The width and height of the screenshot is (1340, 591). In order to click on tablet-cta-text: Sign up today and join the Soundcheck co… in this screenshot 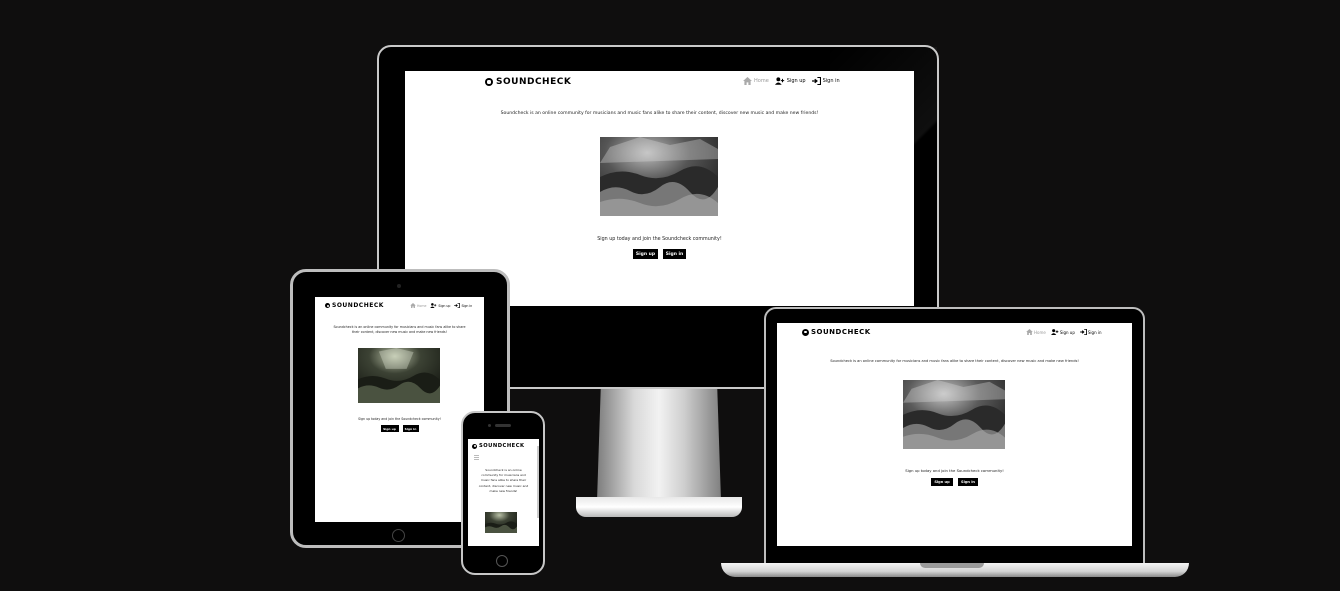, I will do `click(399, 419)`.